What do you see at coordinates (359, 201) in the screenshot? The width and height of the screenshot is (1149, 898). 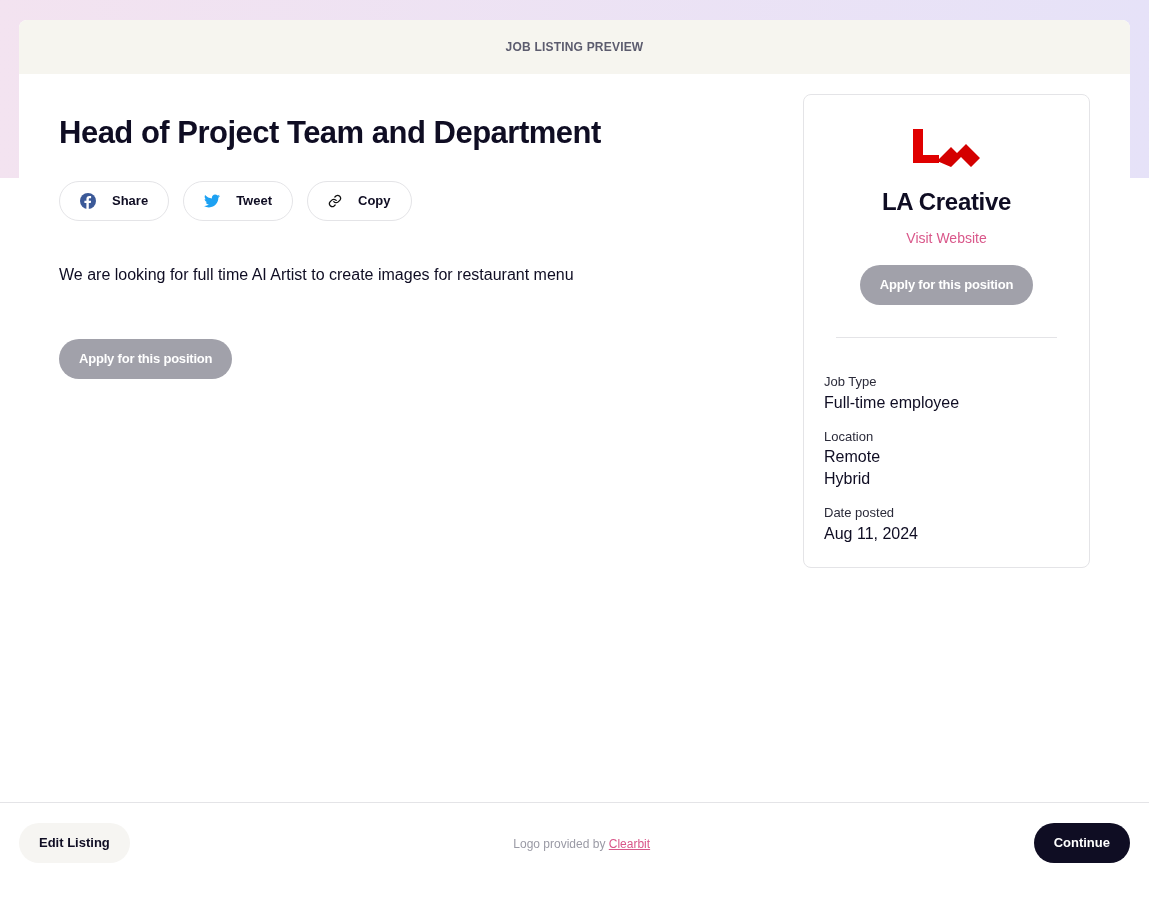 I see `share-button: Copy` at bounding box center [359, 201].